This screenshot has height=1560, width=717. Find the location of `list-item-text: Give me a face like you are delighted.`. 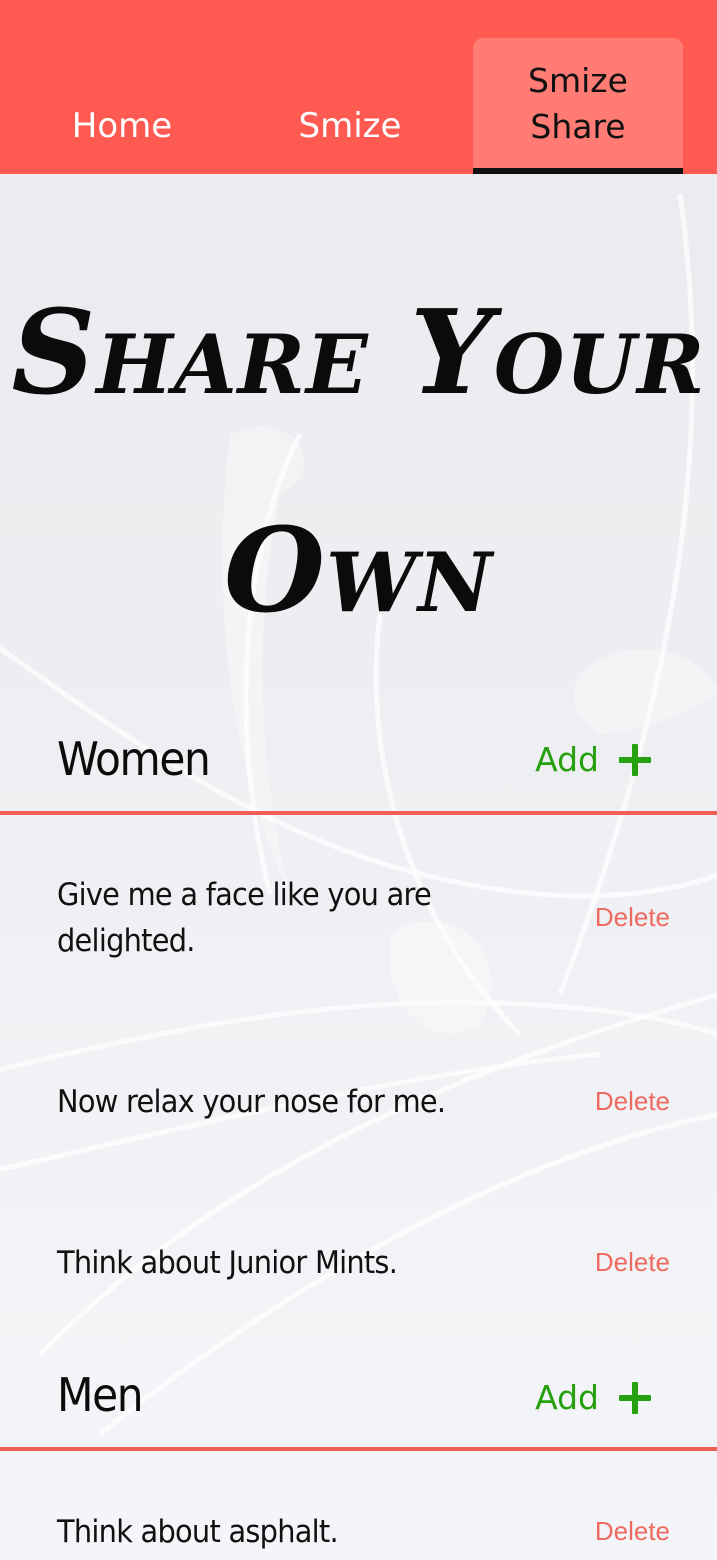

list-item-text: Give me a face like you are delighted. is located at coordinates (244, 918).